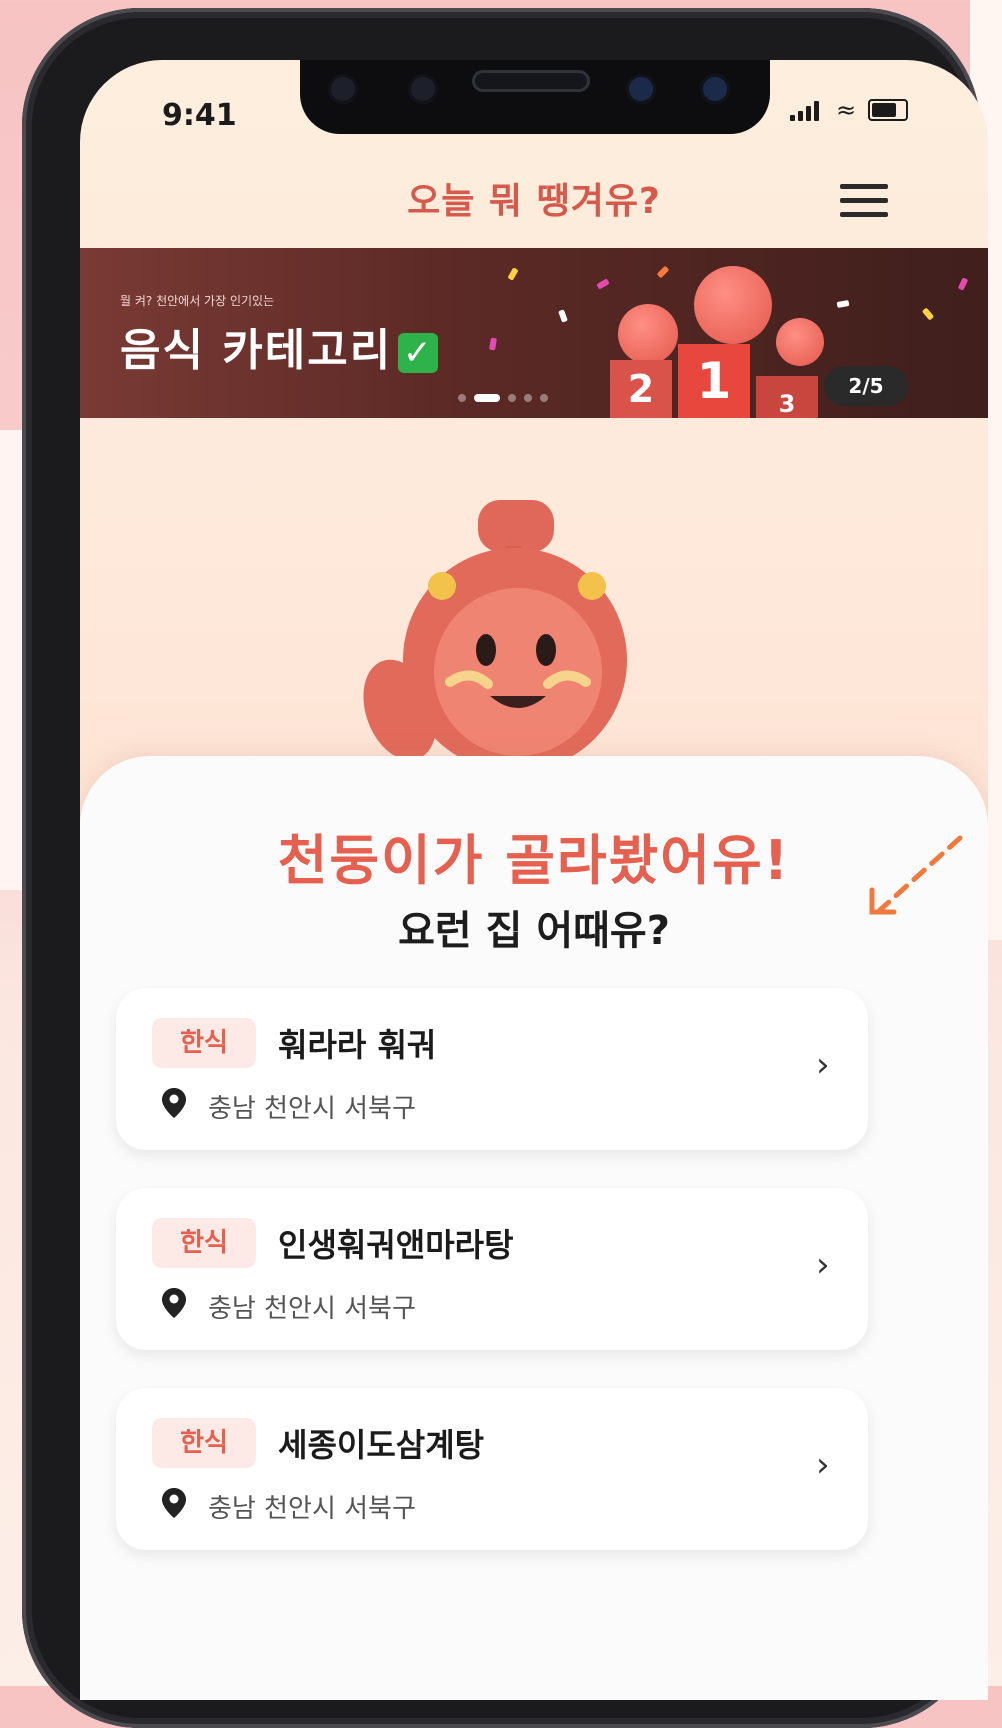 The height and width of the screenshot is (1728, 1002). I want to click on podium-second: 2, so click(641, 389).